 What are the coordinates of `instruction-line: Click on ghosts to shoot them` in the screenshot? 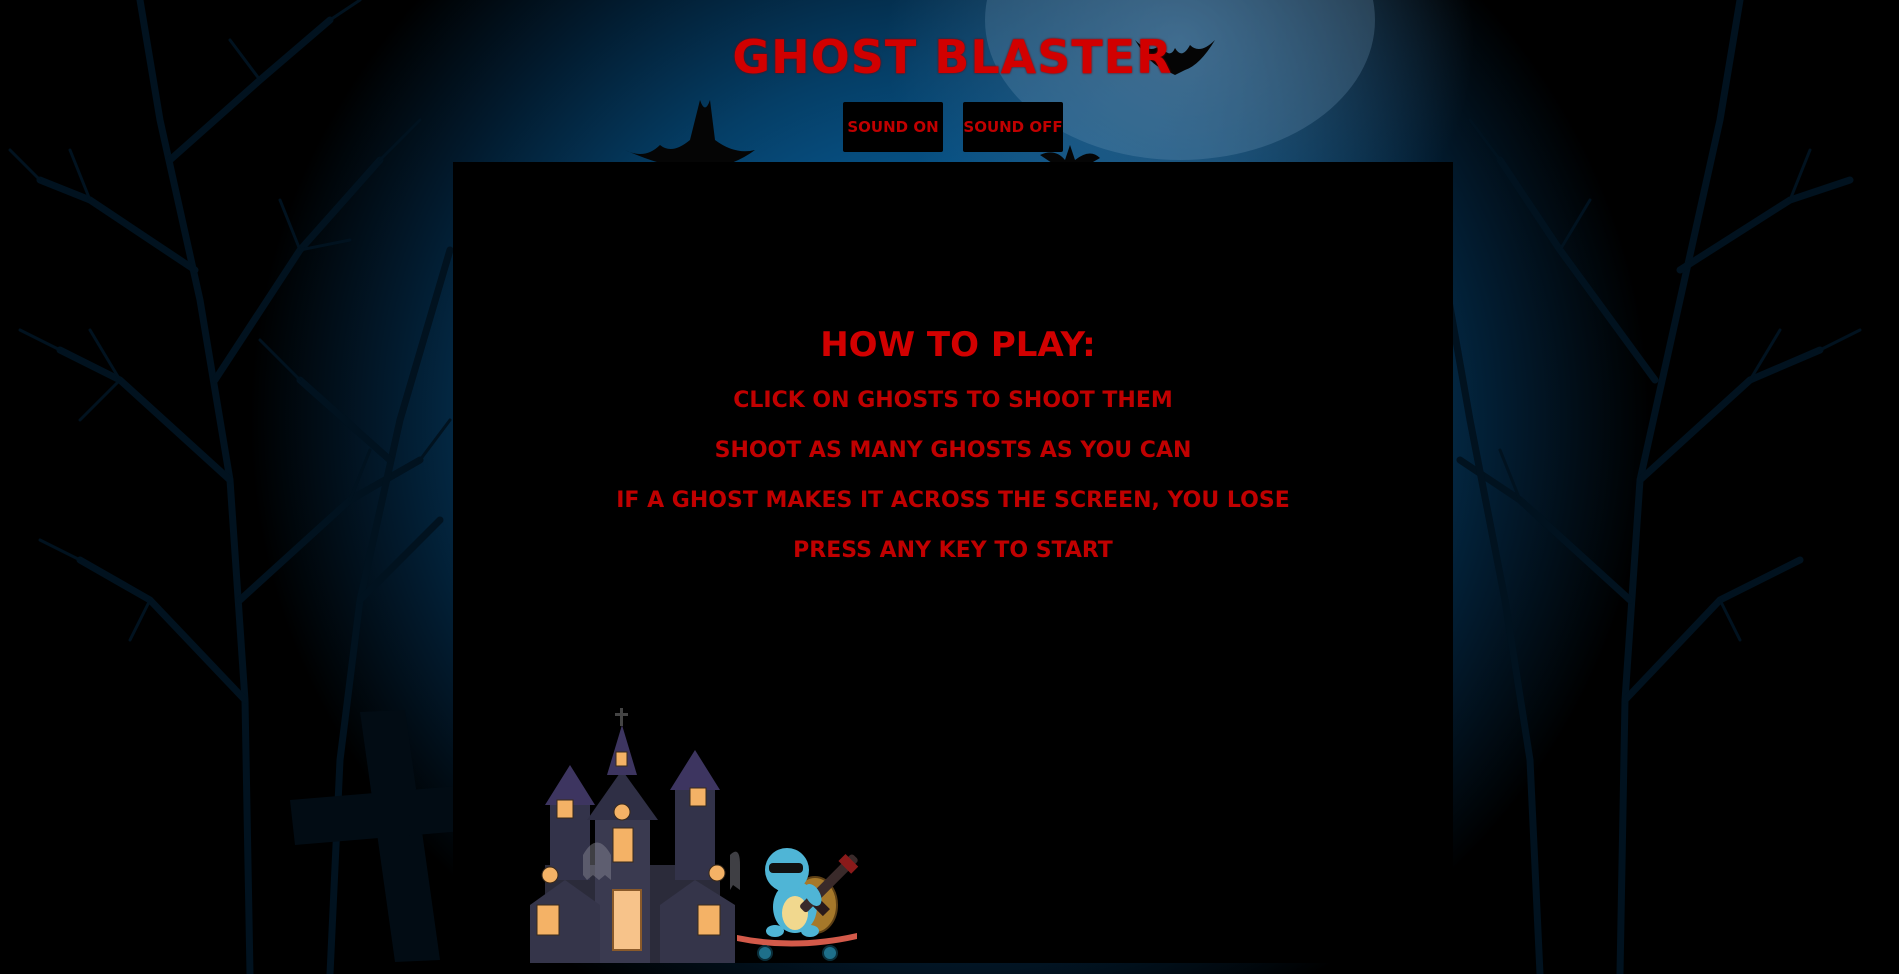 It's located at (953, 400).